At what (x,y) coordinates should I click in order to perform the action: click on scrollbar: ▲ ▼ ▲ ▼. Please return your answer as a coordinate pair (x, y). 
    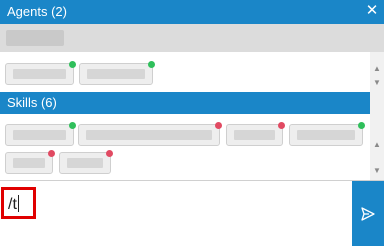
    Looking at the image, I should click on (377, 116).